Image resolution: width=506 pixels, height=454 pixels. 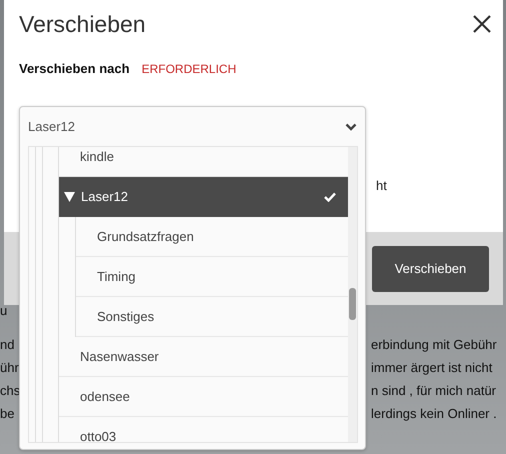 What do you see at coordinates (434, 414) in the screenshot?
I see `page-text: lerdings kein Onliner .` at bounding box center [434, 414].